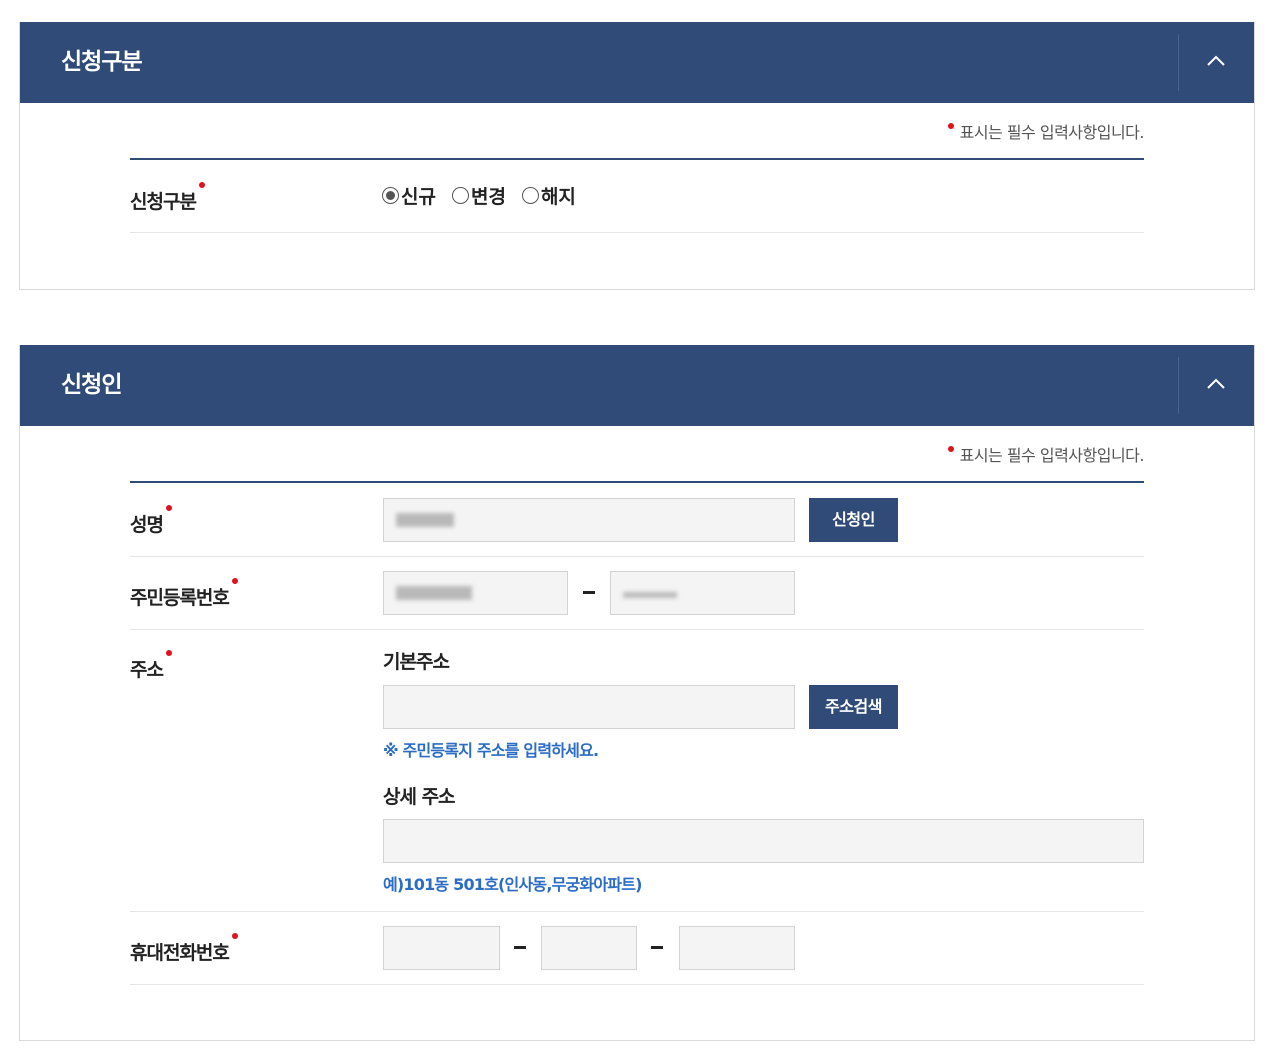 The width and height of the screenshot is (1280, 1061). Describe the element at coordinates (167, 198) in the screenshot. I see `field-label: 신청구분` at that location.